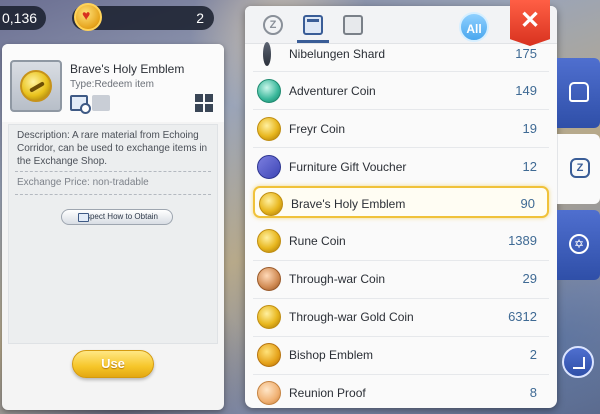 Image resolution: width=600 pixels, height=414 pixels. What do you see at coordinates (269, 355) in the screenshot?
I see `bishop-emblem-icon` at bounding box center [269, 355].